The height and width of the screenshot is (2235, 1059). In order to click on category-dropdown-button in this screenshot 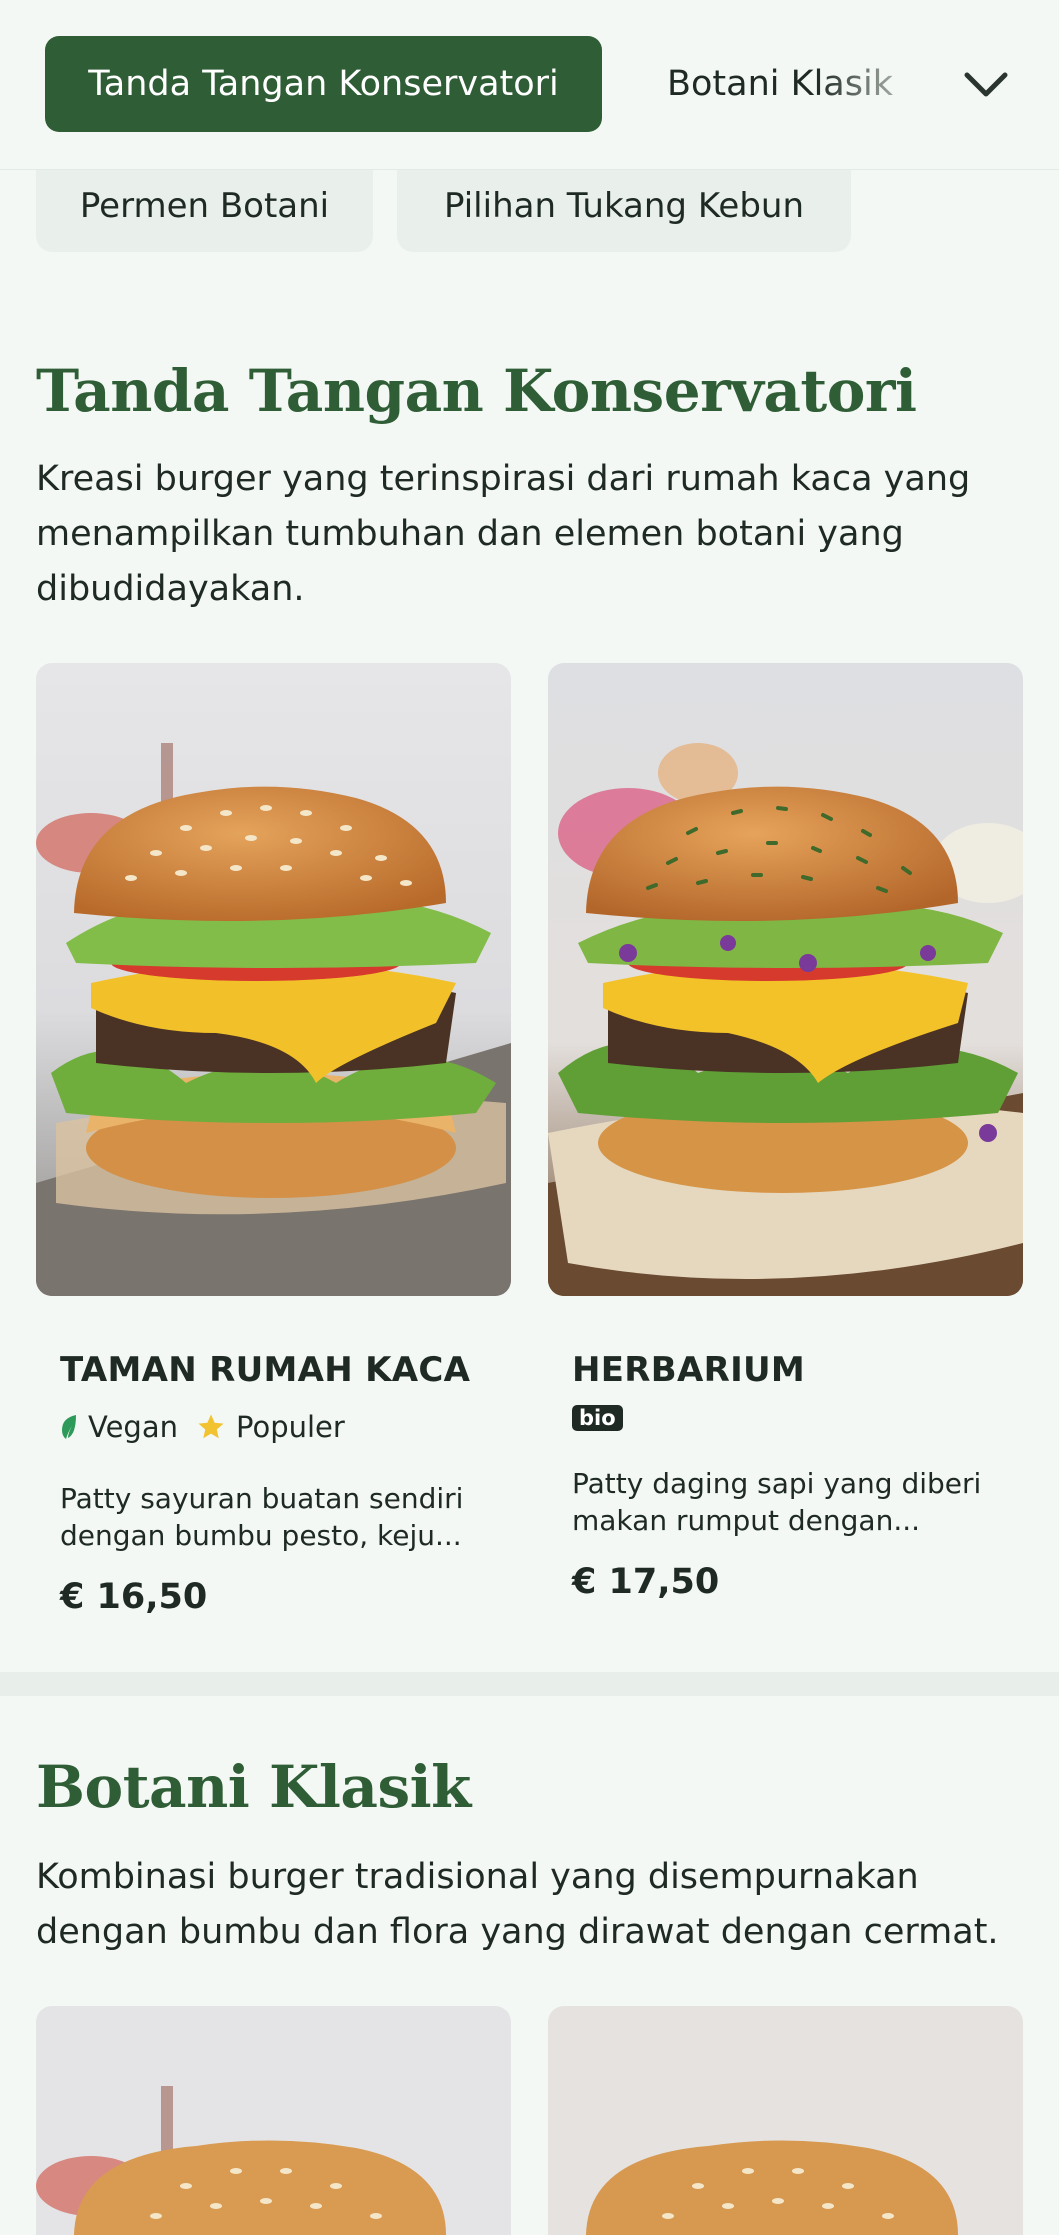, I will do `click(986, 85)`.